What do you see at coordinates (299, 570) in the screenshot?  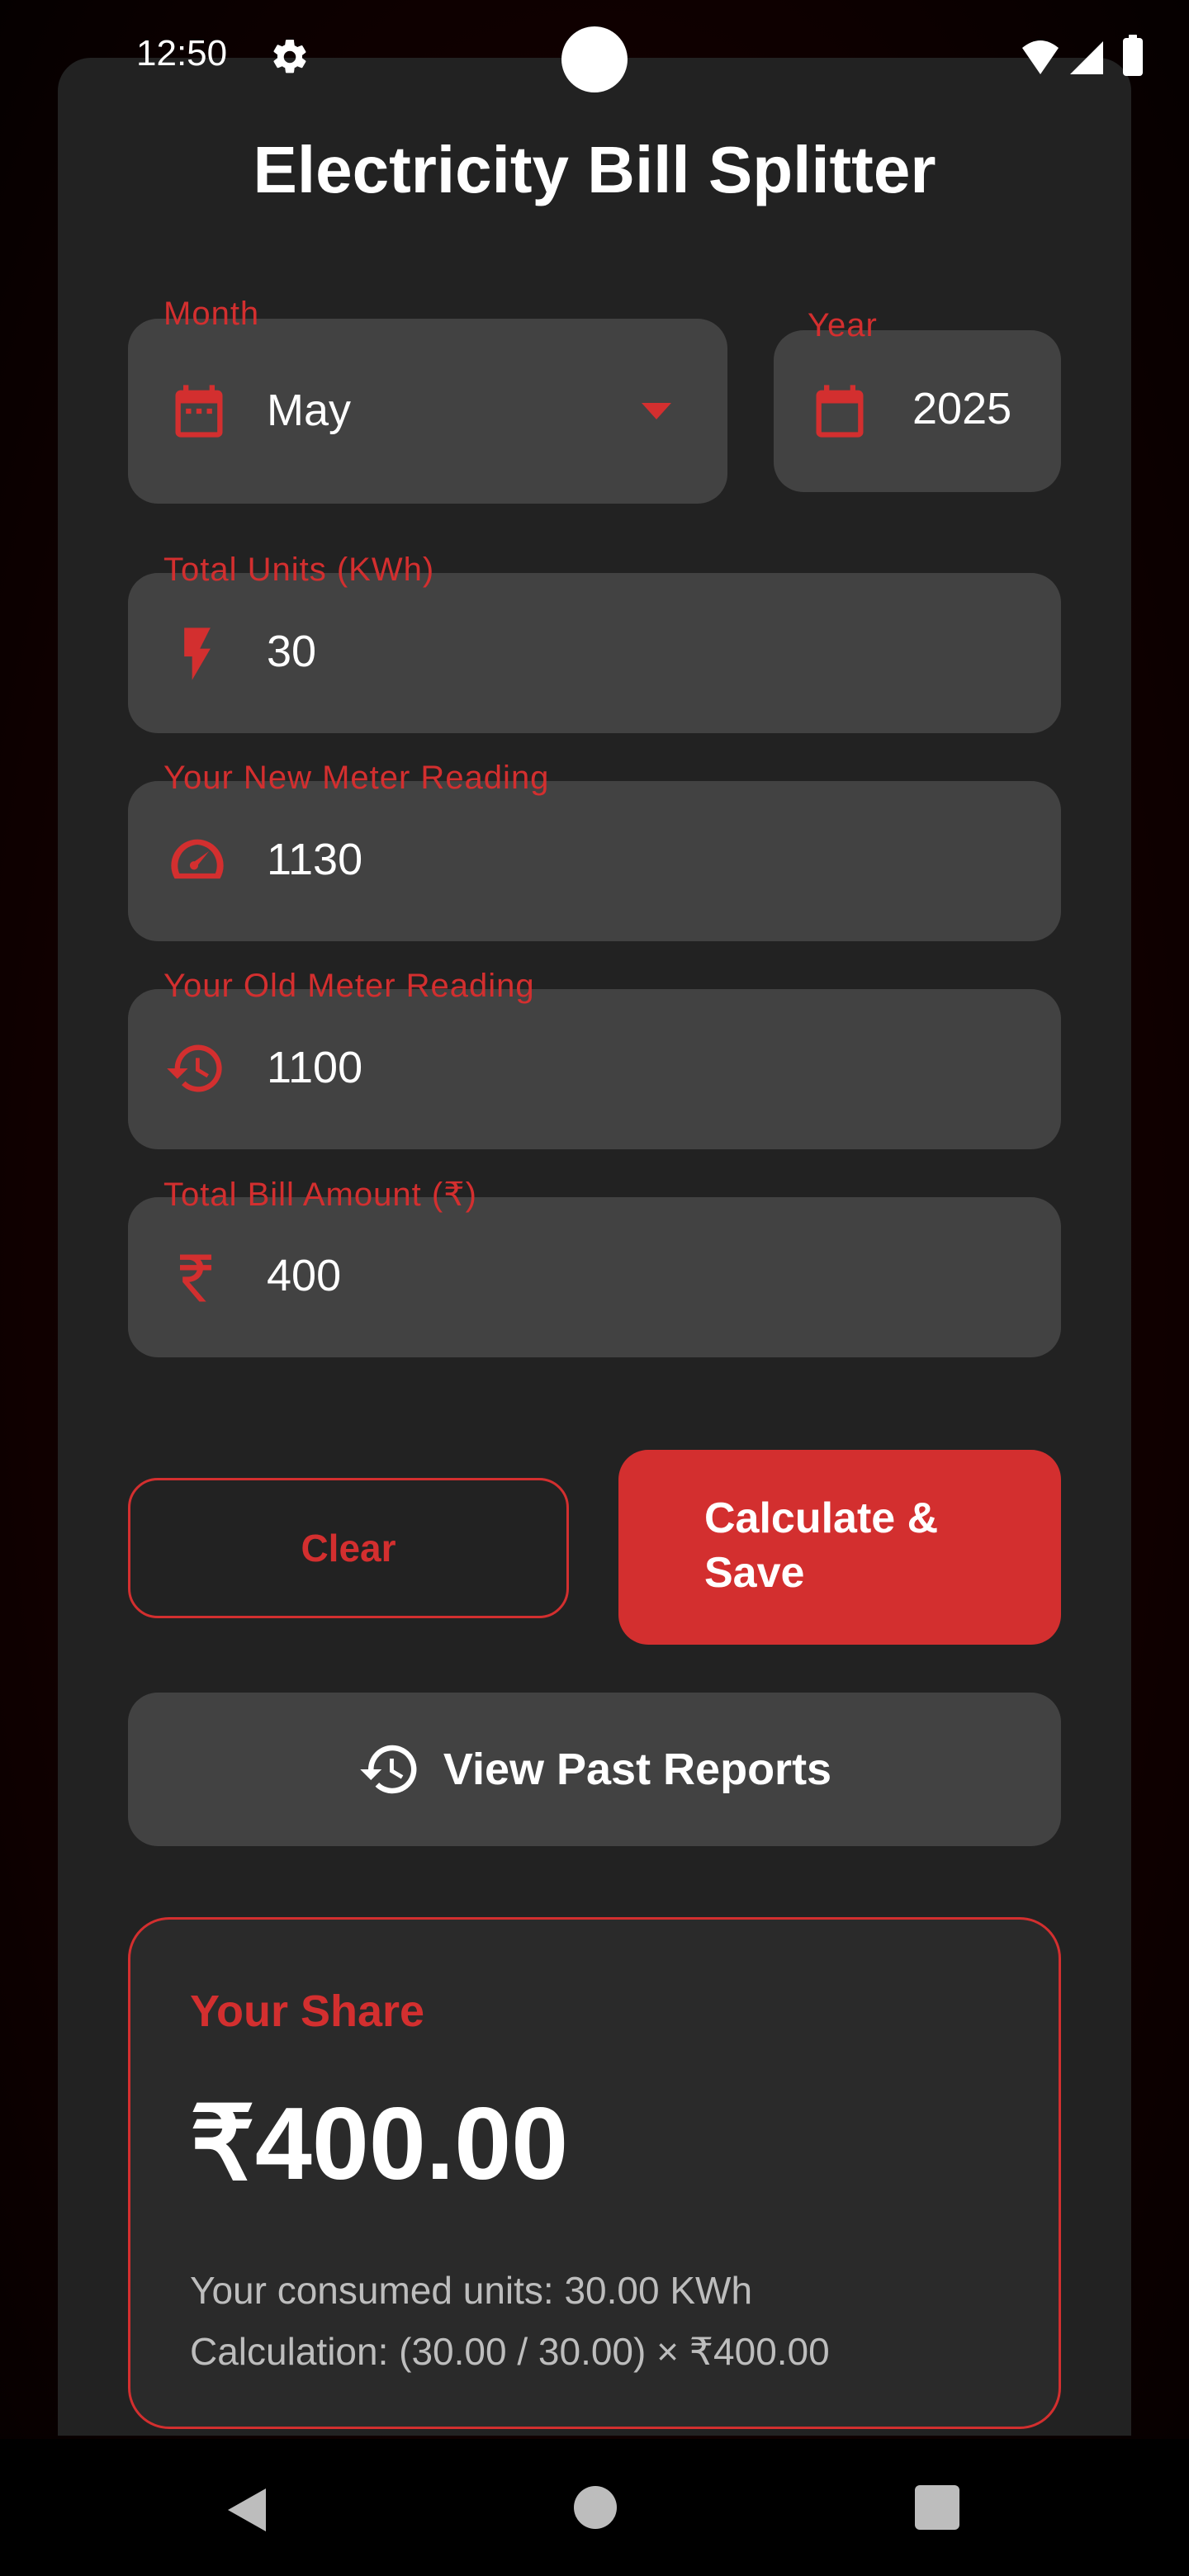 I see `total-units-label: Total Units (KWh)` at bounding box center [299, 570].